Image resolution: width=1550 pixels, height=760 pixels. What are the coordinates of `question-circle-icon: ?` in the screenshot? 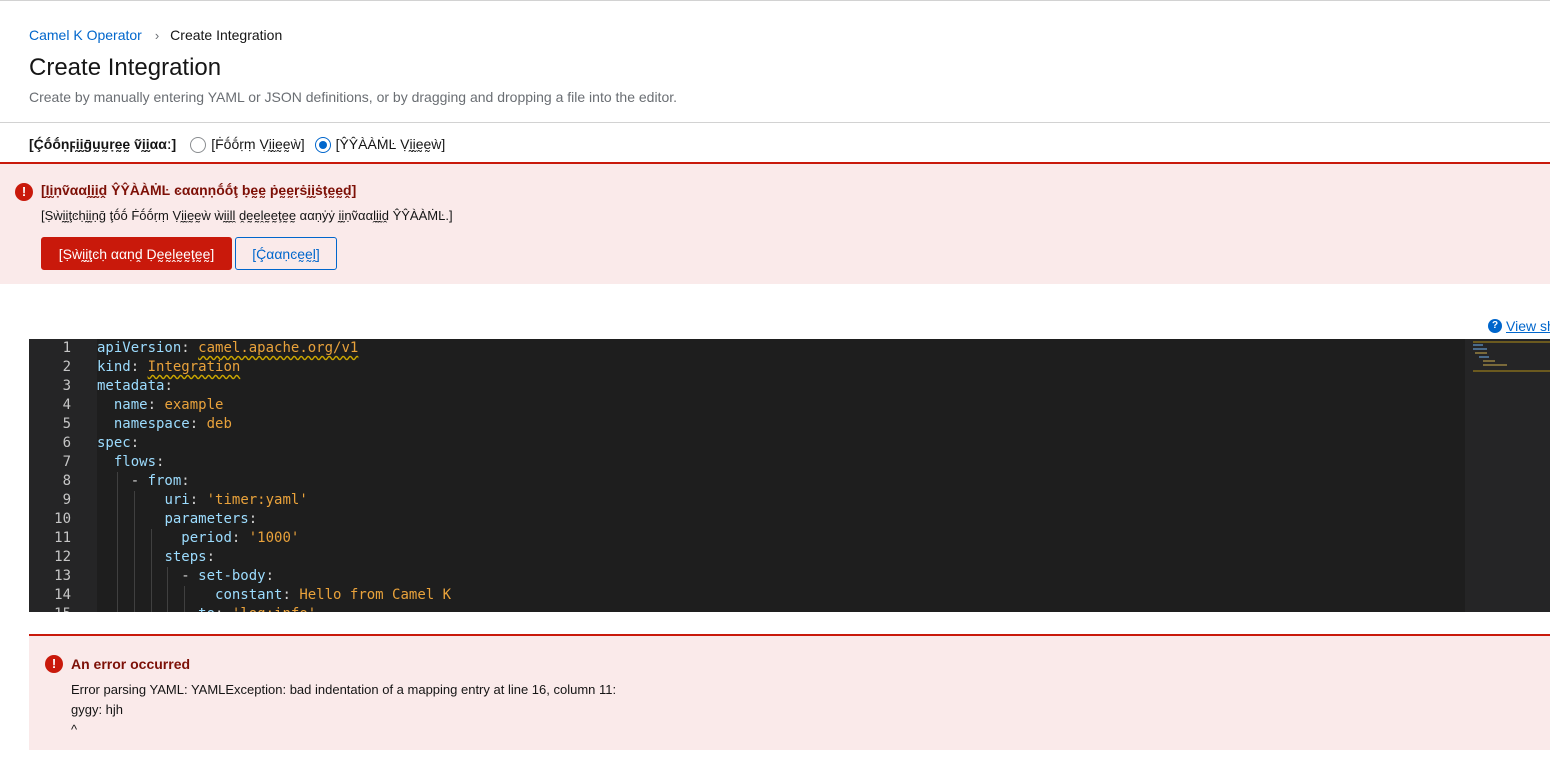 It's located at (1495, 326).